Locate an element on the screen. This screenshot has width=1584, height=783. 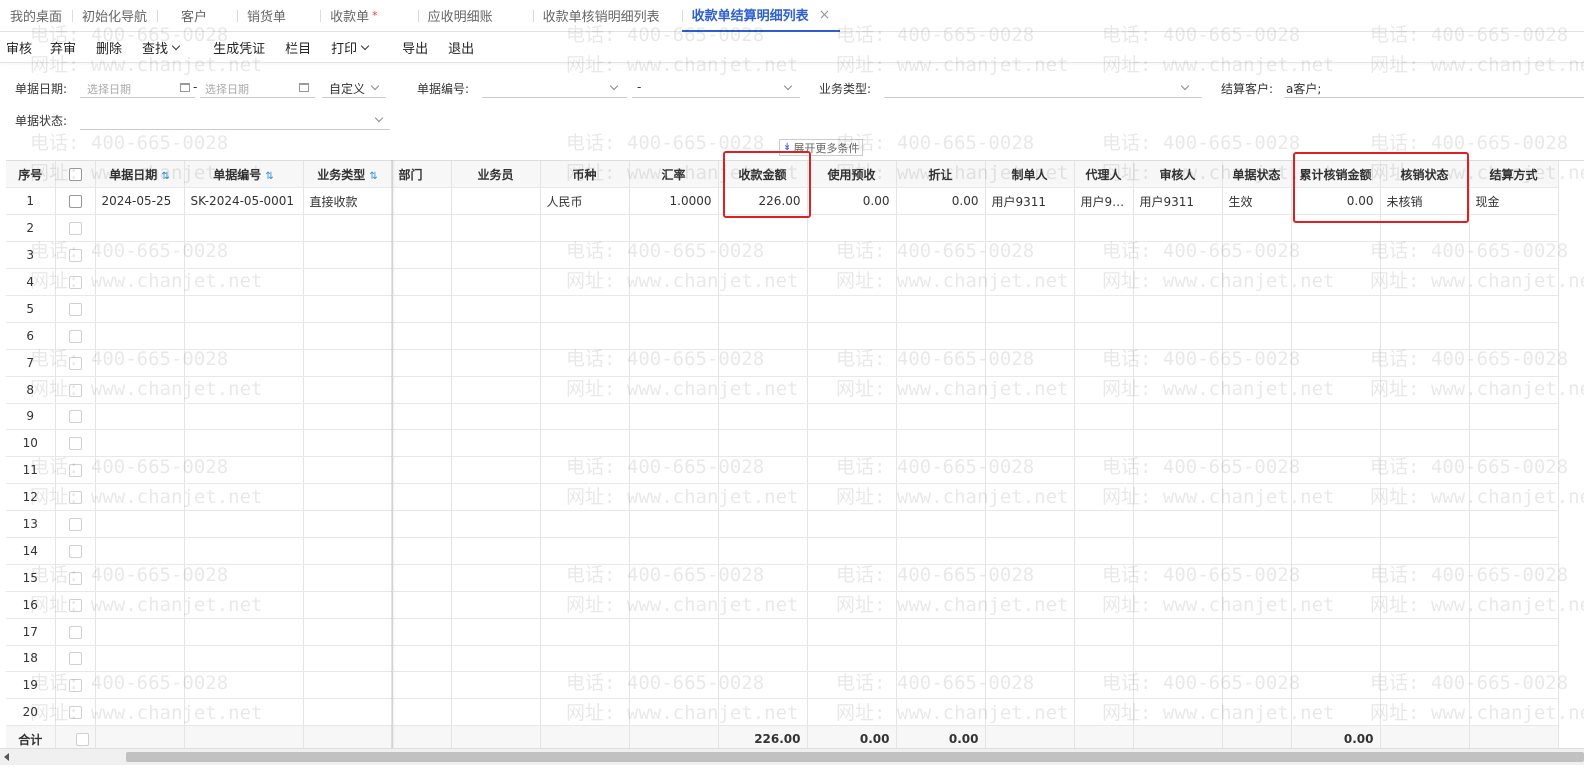
col-header-agent: 代理人 is located at coordinates (1104, 175).